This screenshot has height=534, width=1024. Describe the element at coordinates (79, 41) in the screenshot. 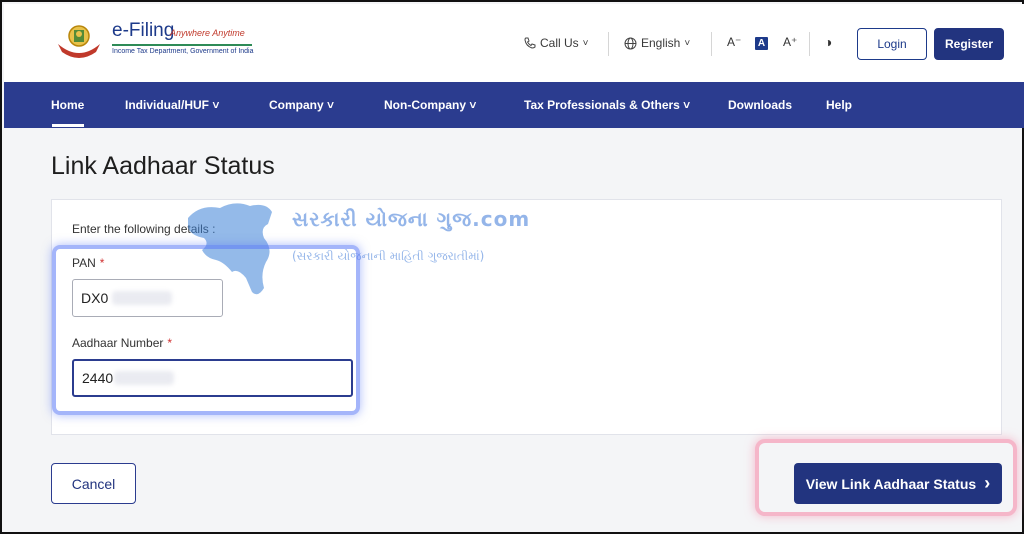

I see `emblem-icon` at that location.